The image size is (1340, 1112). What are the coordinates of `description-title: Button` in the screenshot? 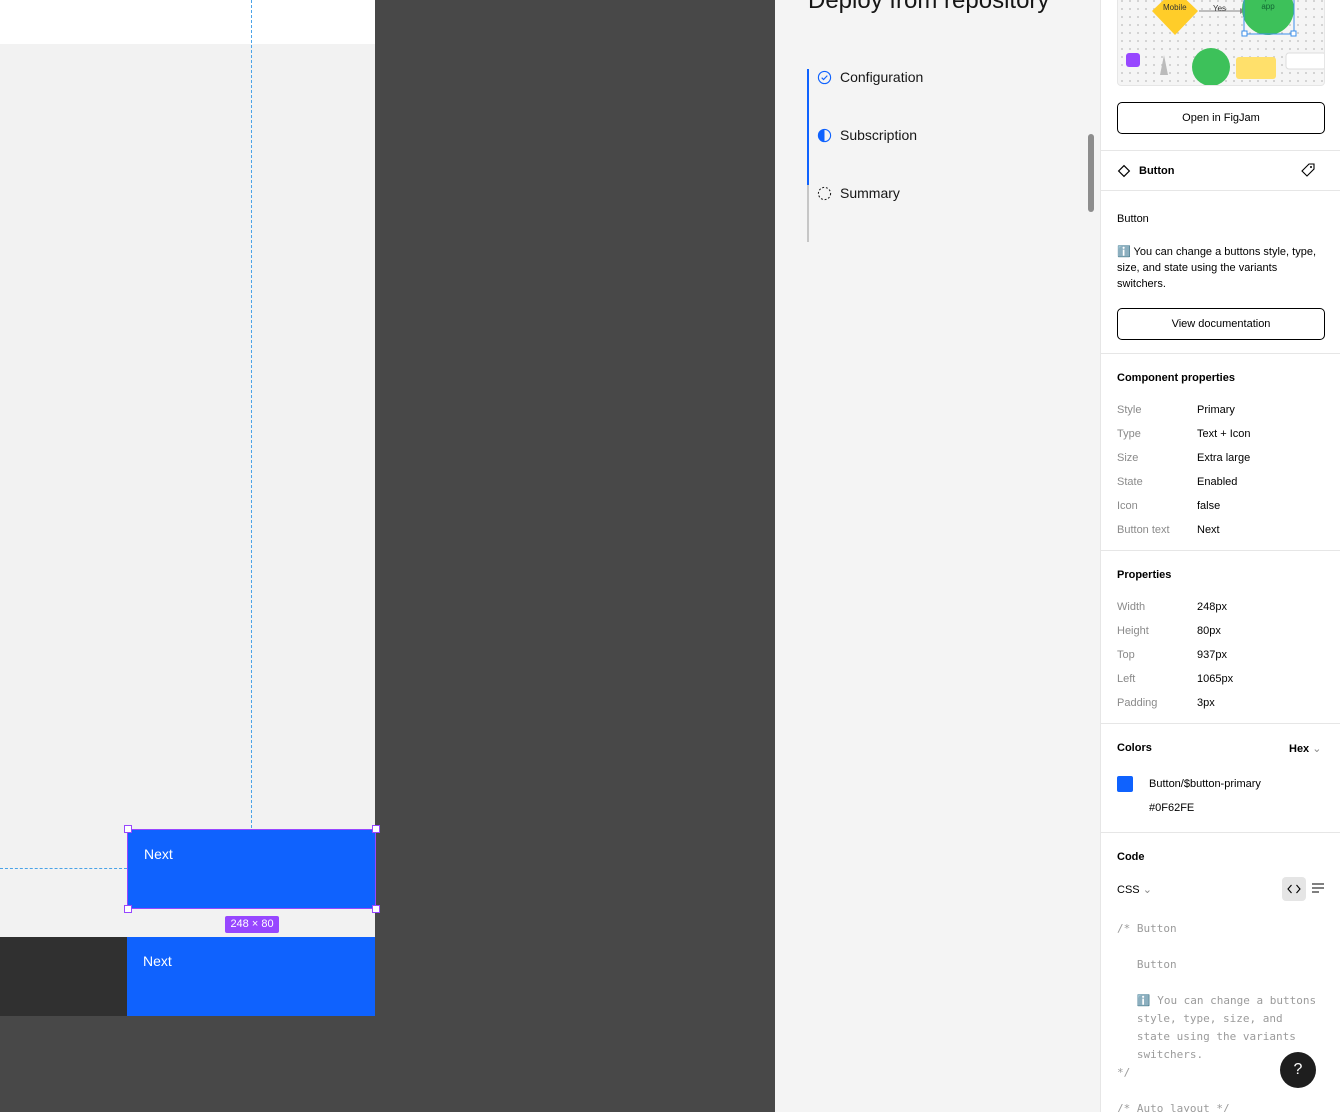 It's located at (1133, 219).